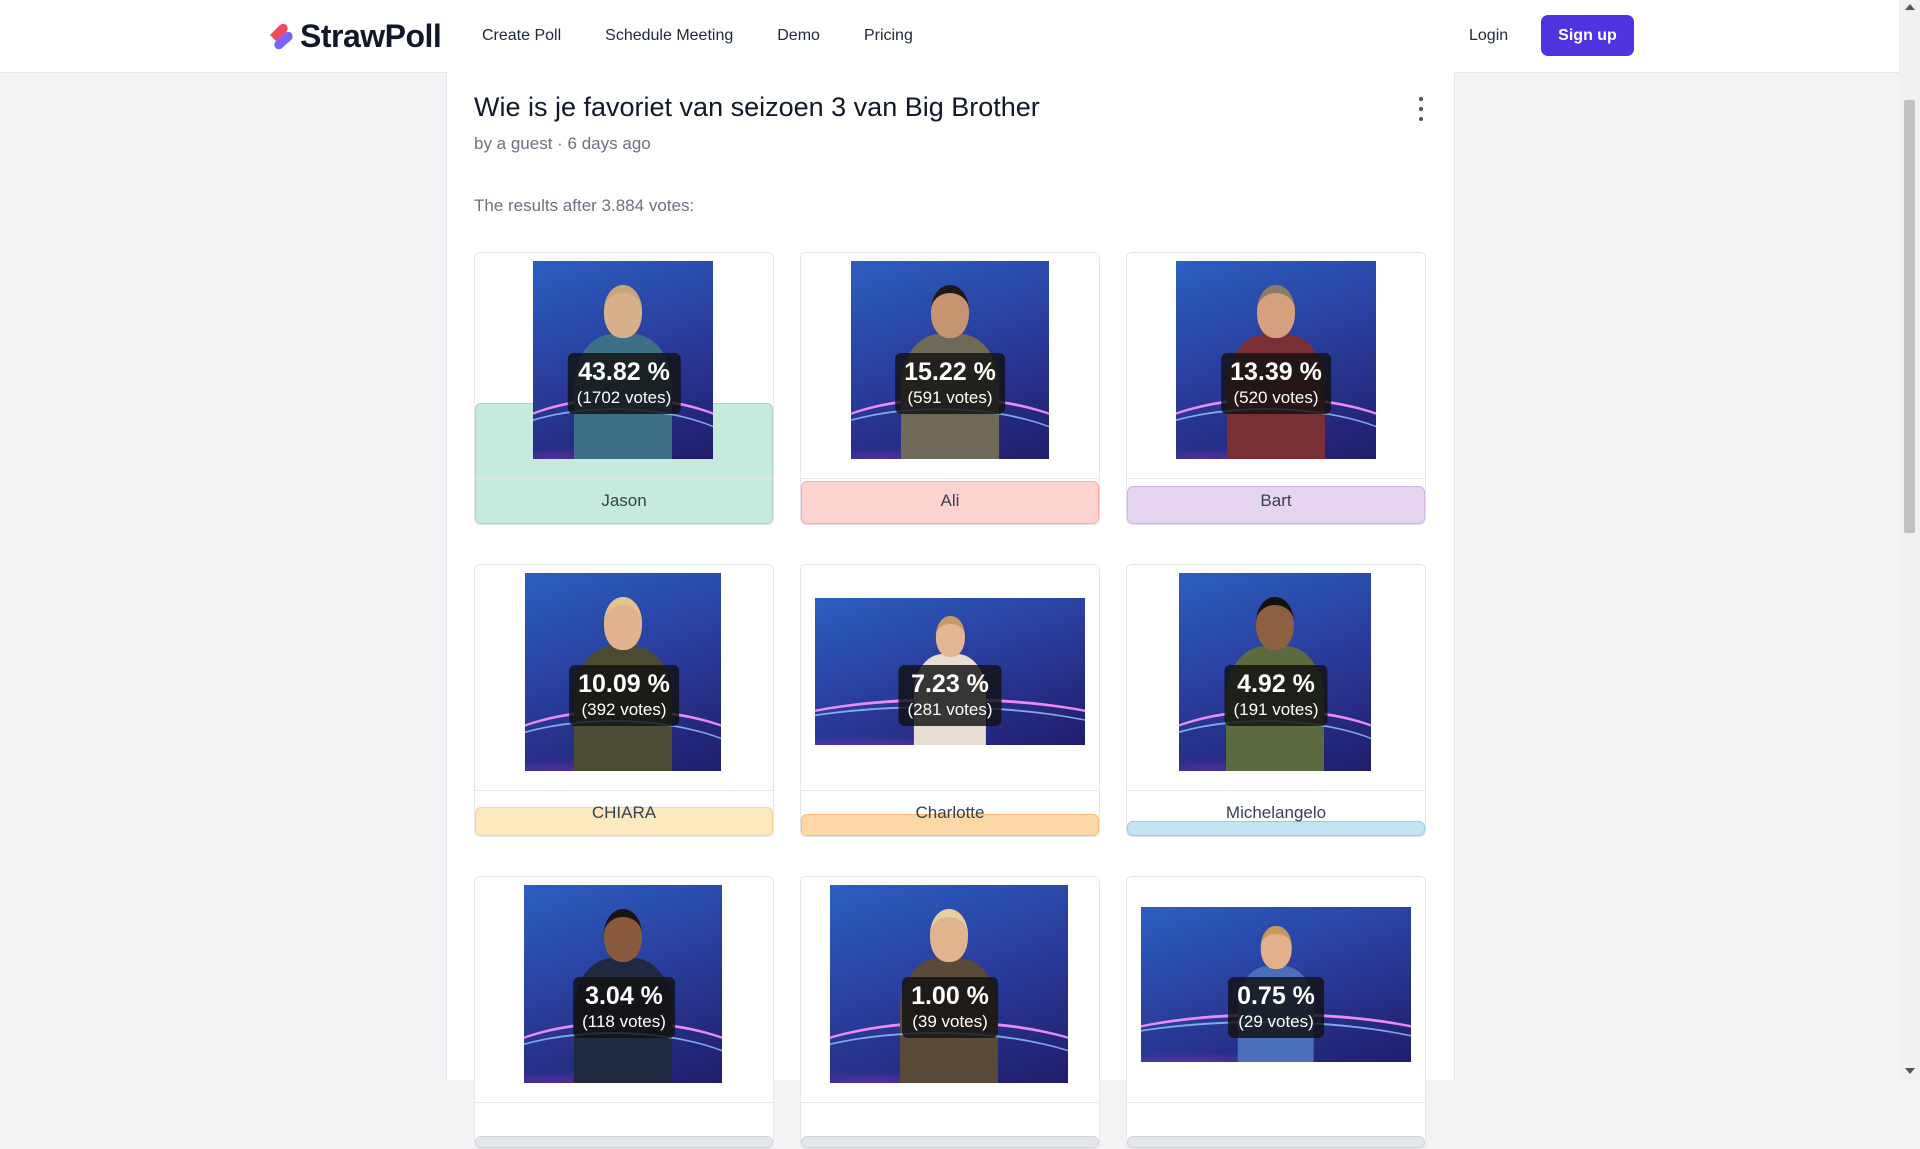 This screenshot has width=1920, height=1149. I want to click on result-percentage-badge: 0.75 % (29 votes), so click(1276, 1007).